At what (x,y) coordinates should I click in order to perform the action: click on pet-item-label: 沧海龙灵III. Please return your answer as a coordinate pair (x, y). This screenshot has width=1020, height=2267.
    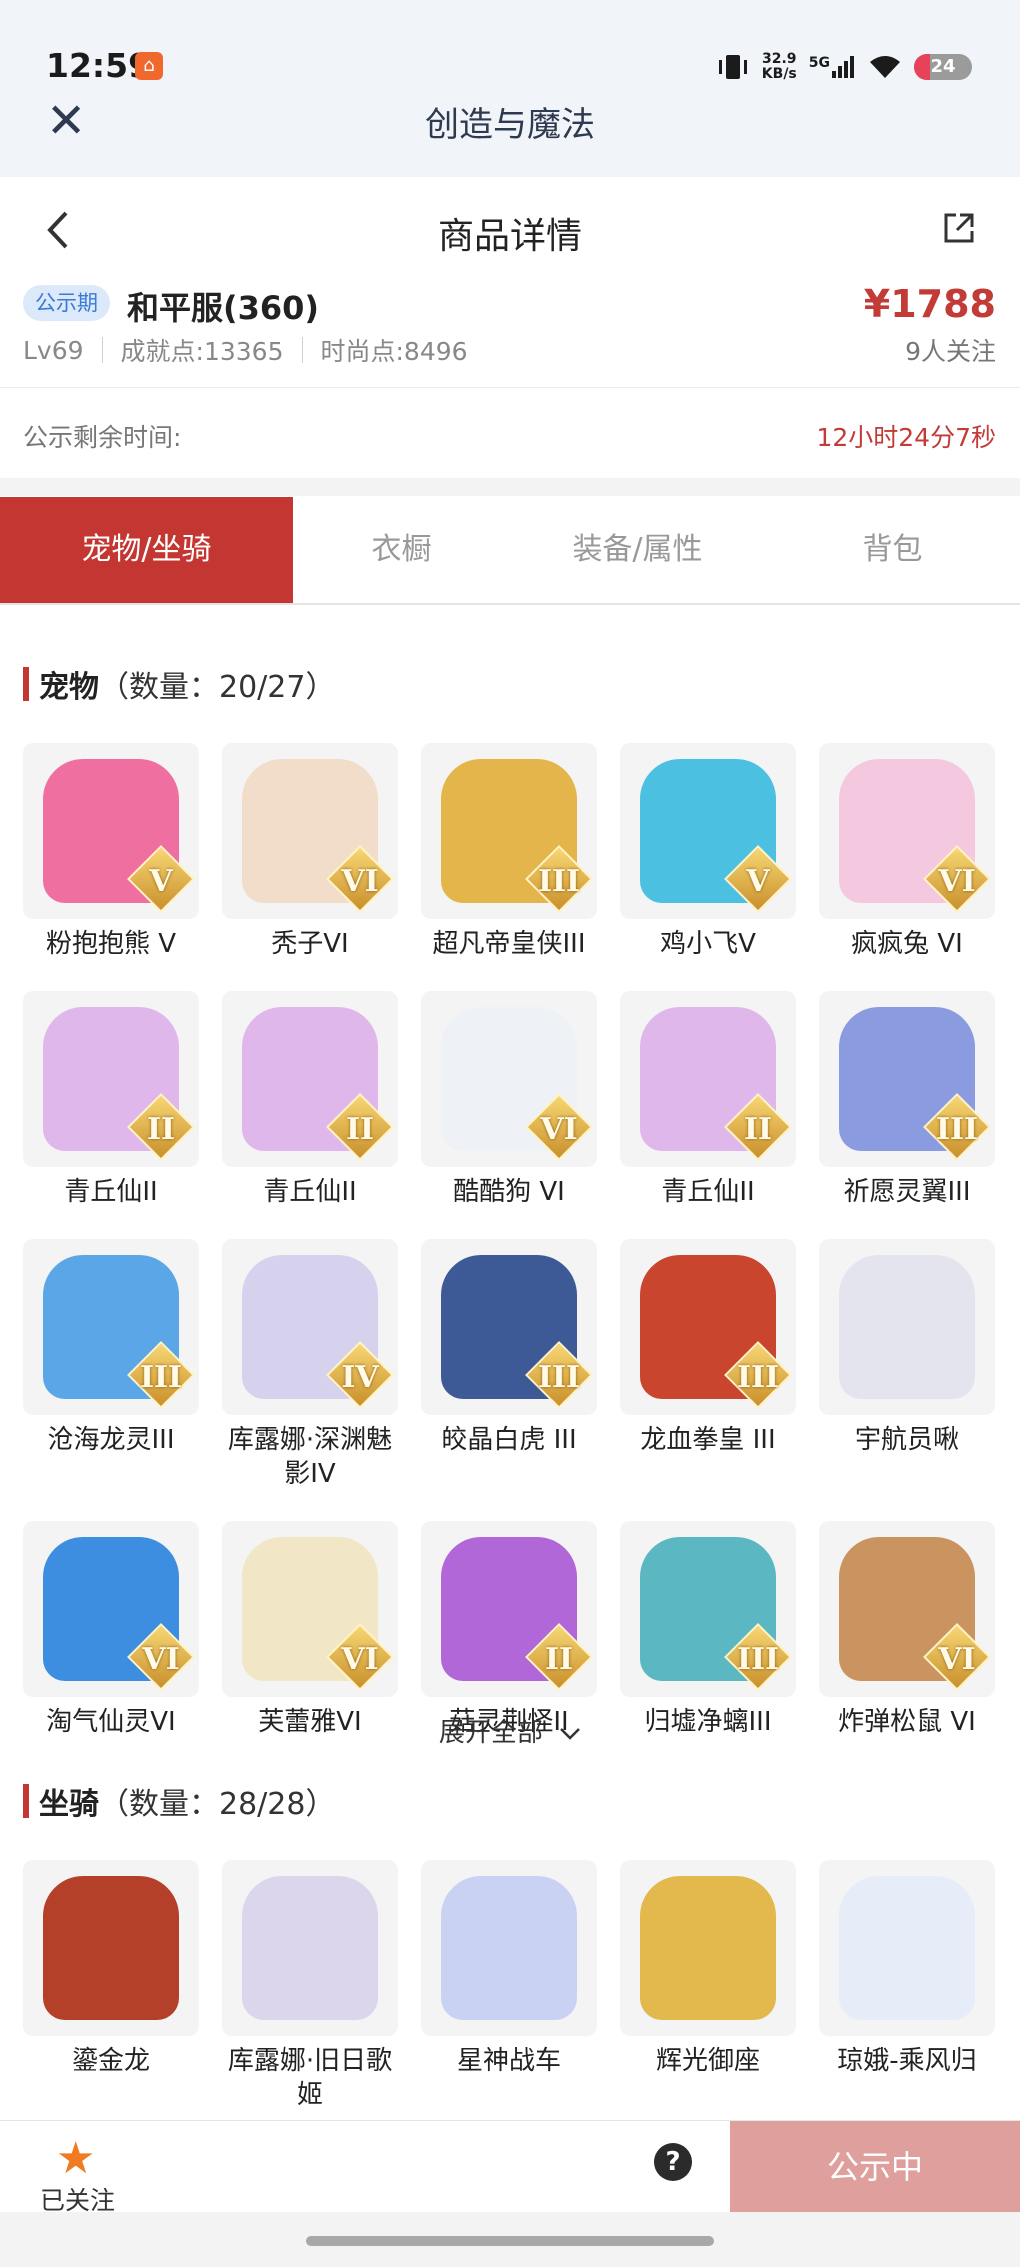
    Looking at the image, I should click on (111, 1440).